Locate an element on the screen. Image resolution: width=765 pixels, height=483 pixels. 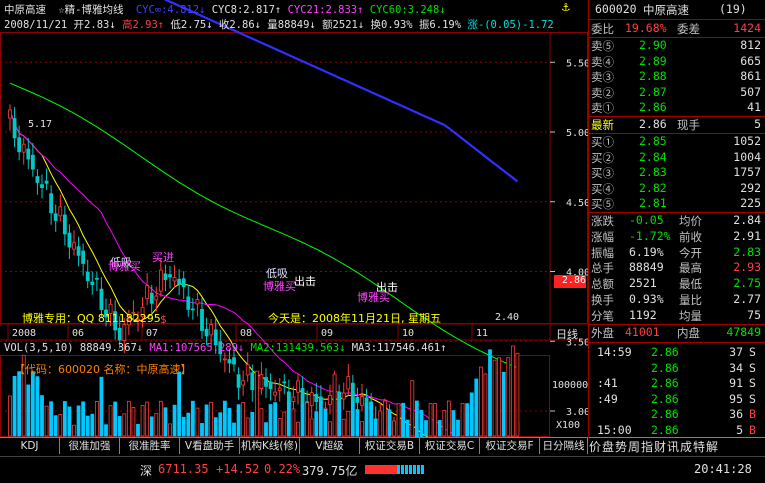
bid-row: 买⑤ 2.81 225 is located at coordinates (677, 204).